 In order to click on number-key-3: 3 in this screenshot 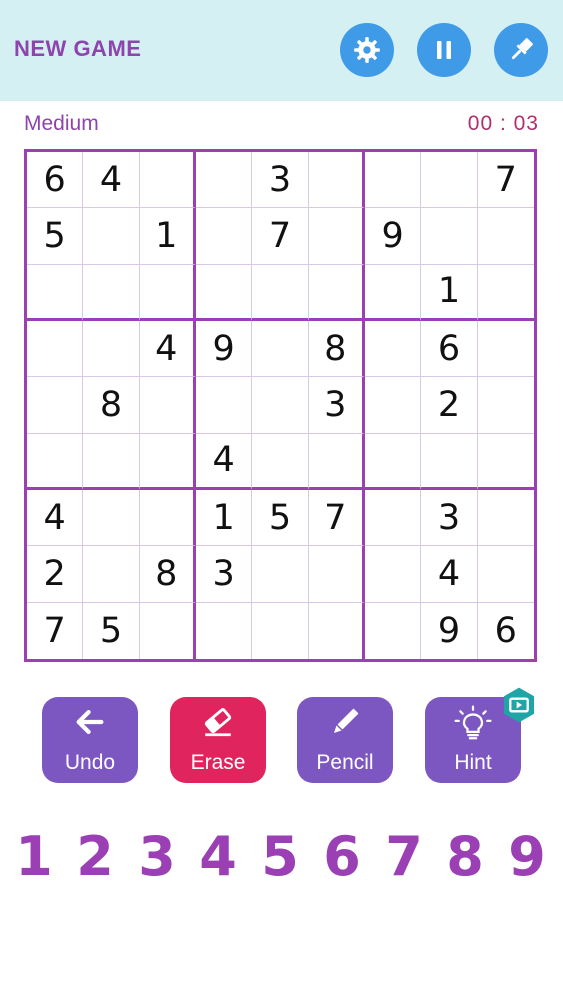, I will do `click(157, 856)`.